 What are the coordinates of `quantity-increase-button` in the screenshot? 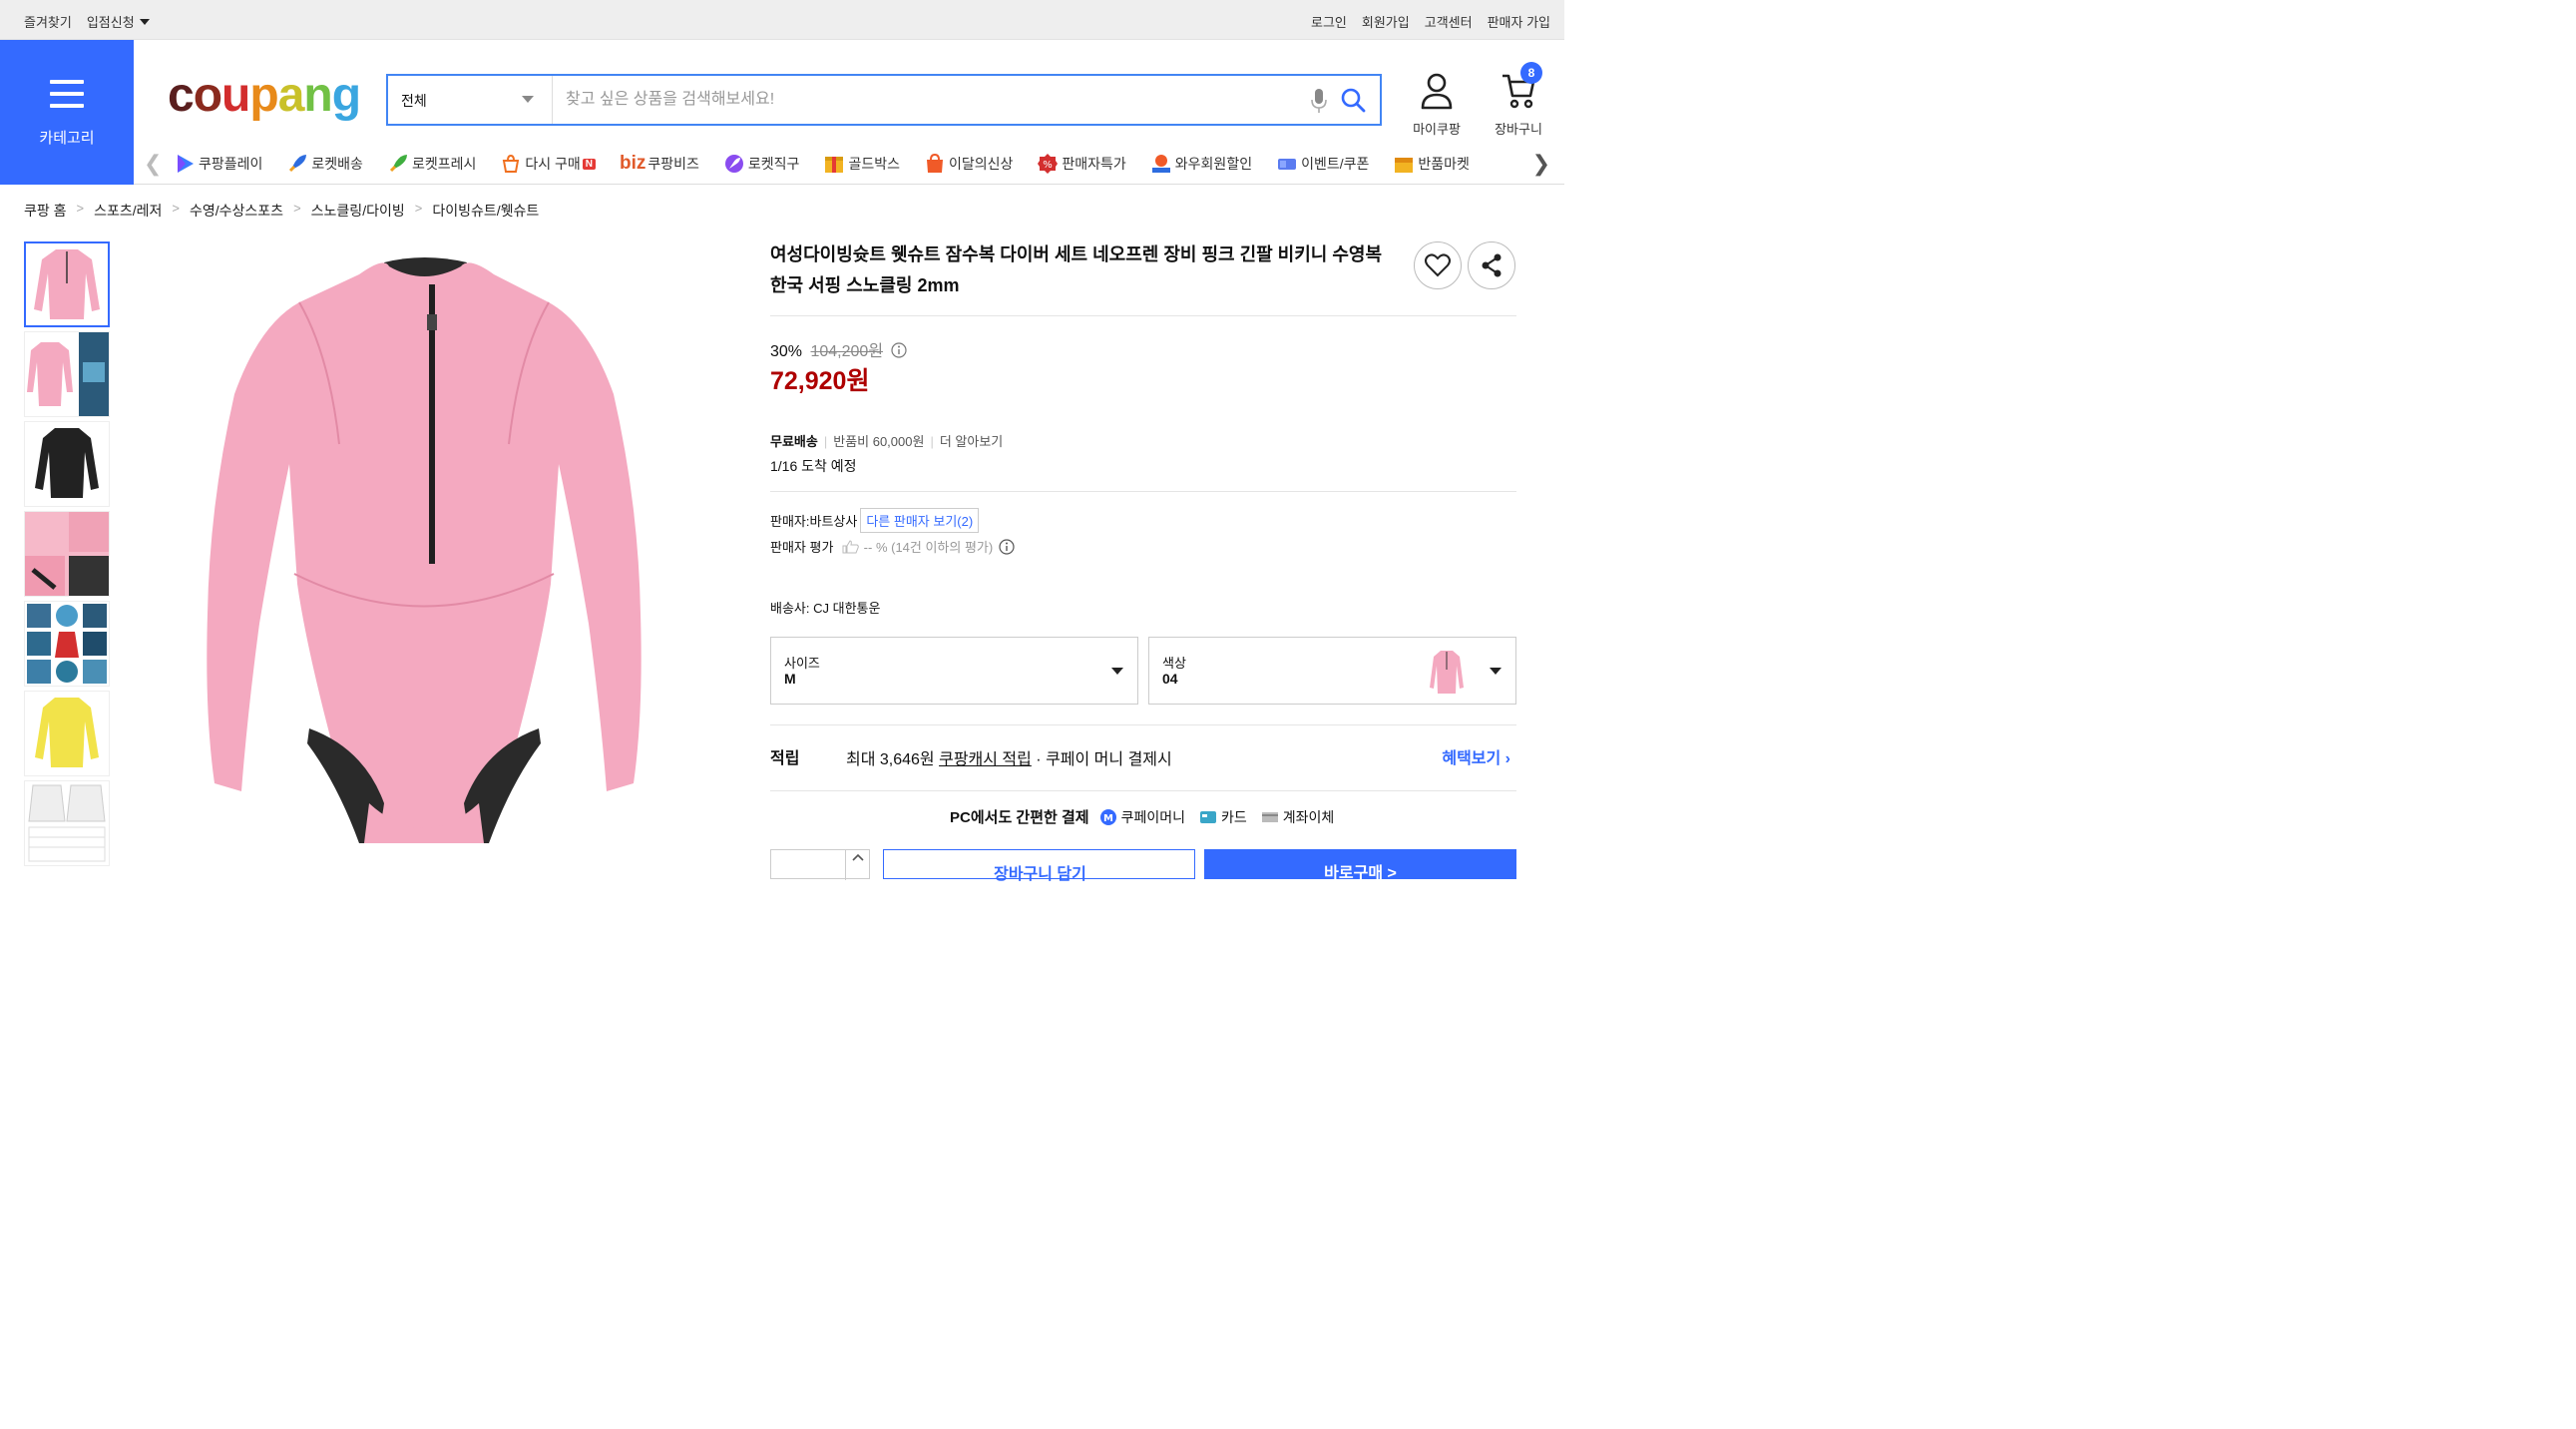 It's located at (857, 865).